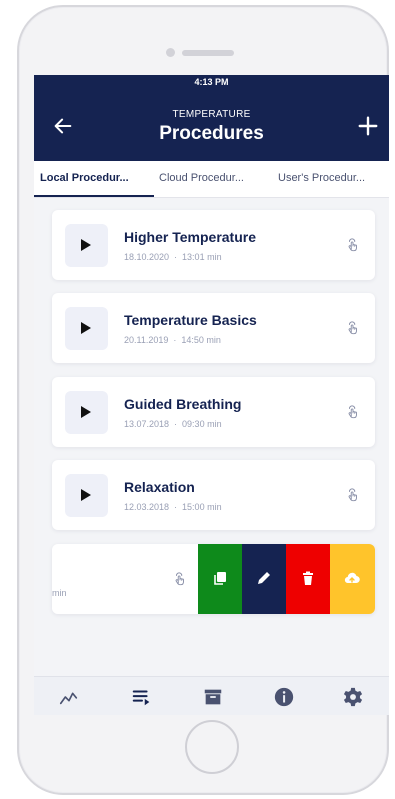 This screenshot has width=395, height=799. What do you see at coordinates (142, 697) in the screenshot?
I see `playlist-icon` at bounding box center [142, 697].